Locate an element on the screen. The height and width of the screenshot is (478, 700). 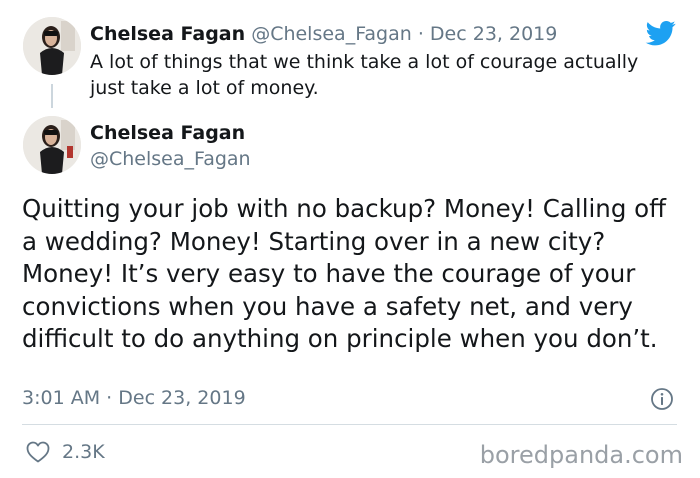
main-author-avatar is located at coordinates (52, 145).